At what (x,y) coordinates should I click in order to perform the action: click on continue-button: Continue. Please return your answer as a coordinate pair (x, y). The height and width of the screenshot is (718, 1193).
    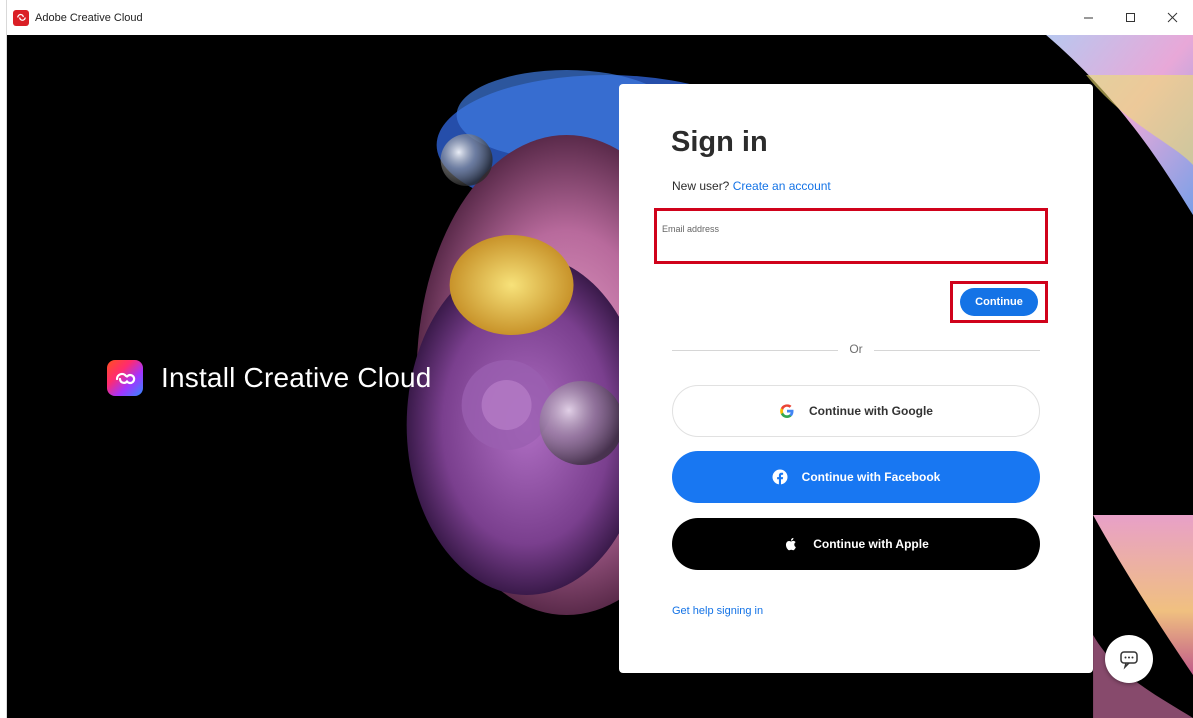
    Looking at the image, I should click on (999, 302).